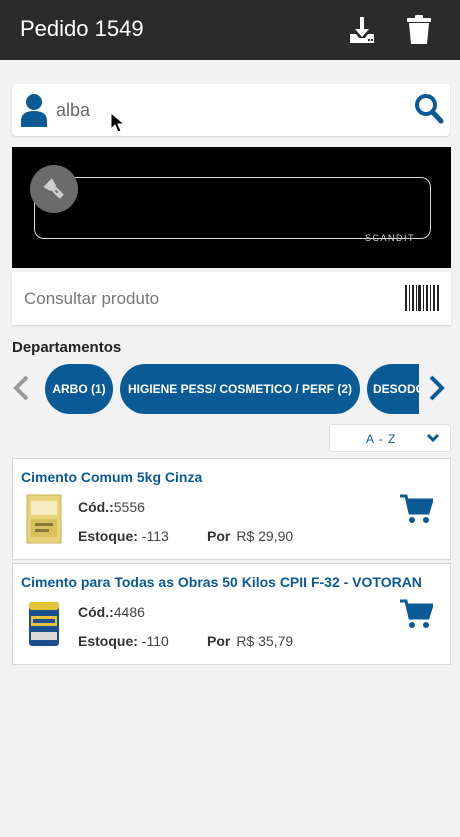  I want to click on sort-label: A - Z, so click(381, 439).